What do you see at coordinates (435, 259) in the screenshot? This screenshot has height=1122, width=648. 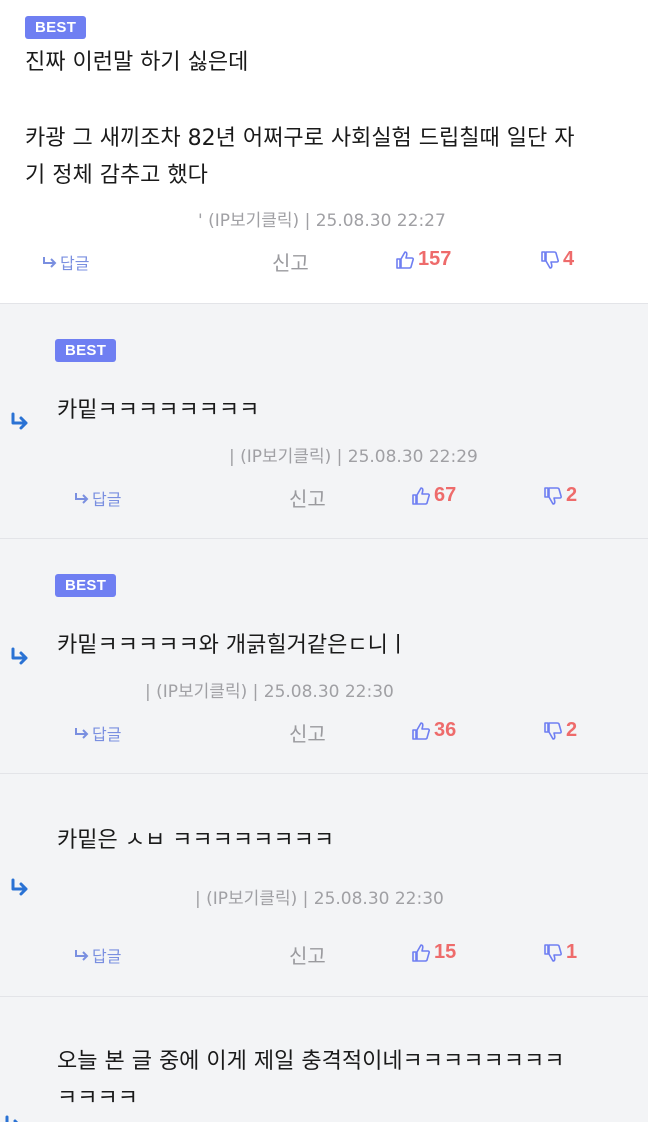 I see `upvote-count: 157` at bounding box center [435, 259].